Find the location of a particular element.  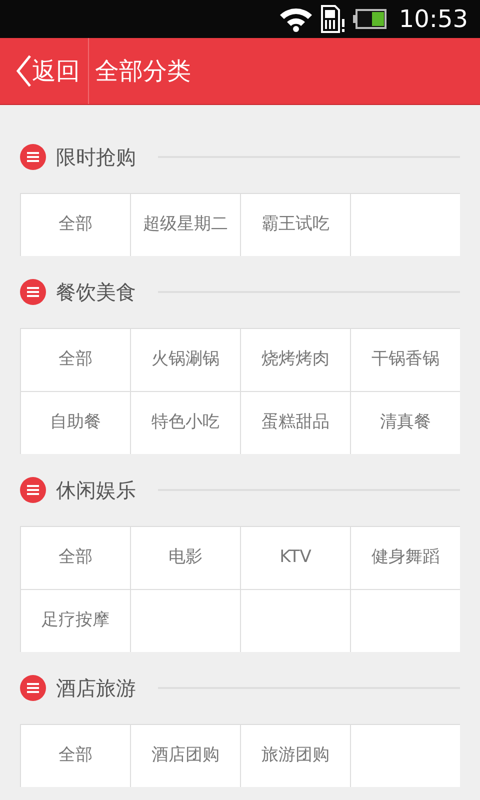

category-item: 旅游团购 is located at coordinates (295, 756).